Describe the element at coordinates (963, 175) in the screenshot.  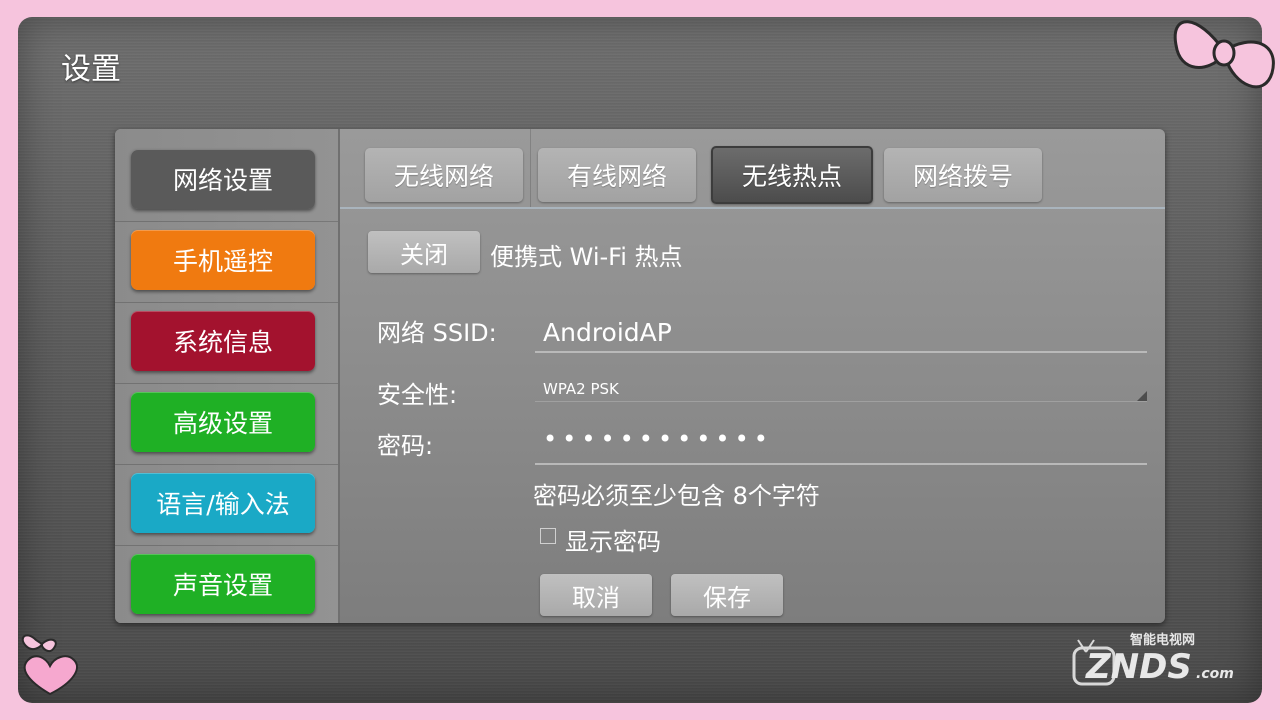
I see `tab-network-dialup: 网络拨号` at that location.